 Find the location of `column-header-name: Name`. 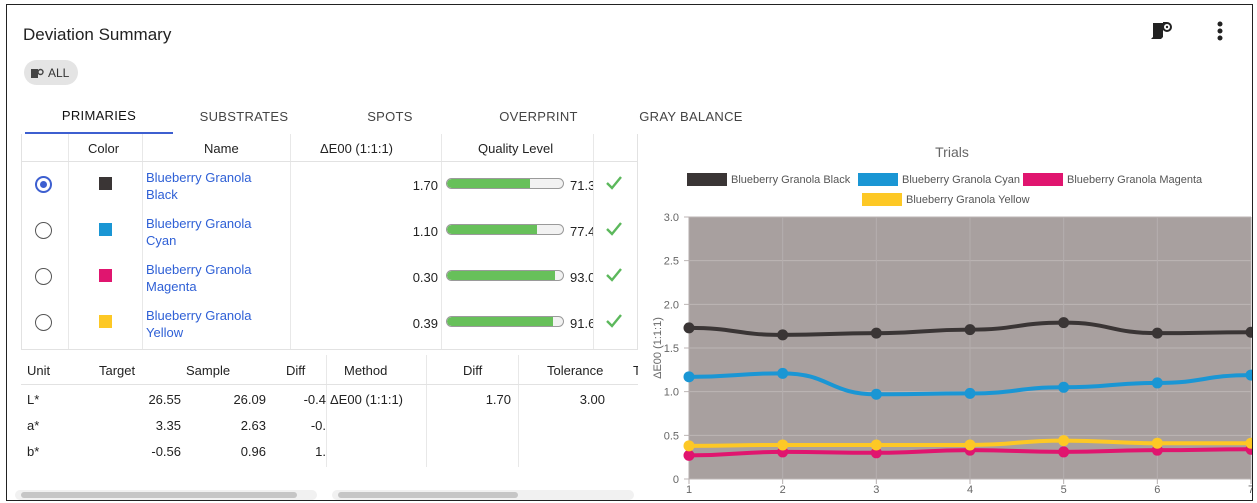

column-header-name: Name is located at coordinates (221, 148).